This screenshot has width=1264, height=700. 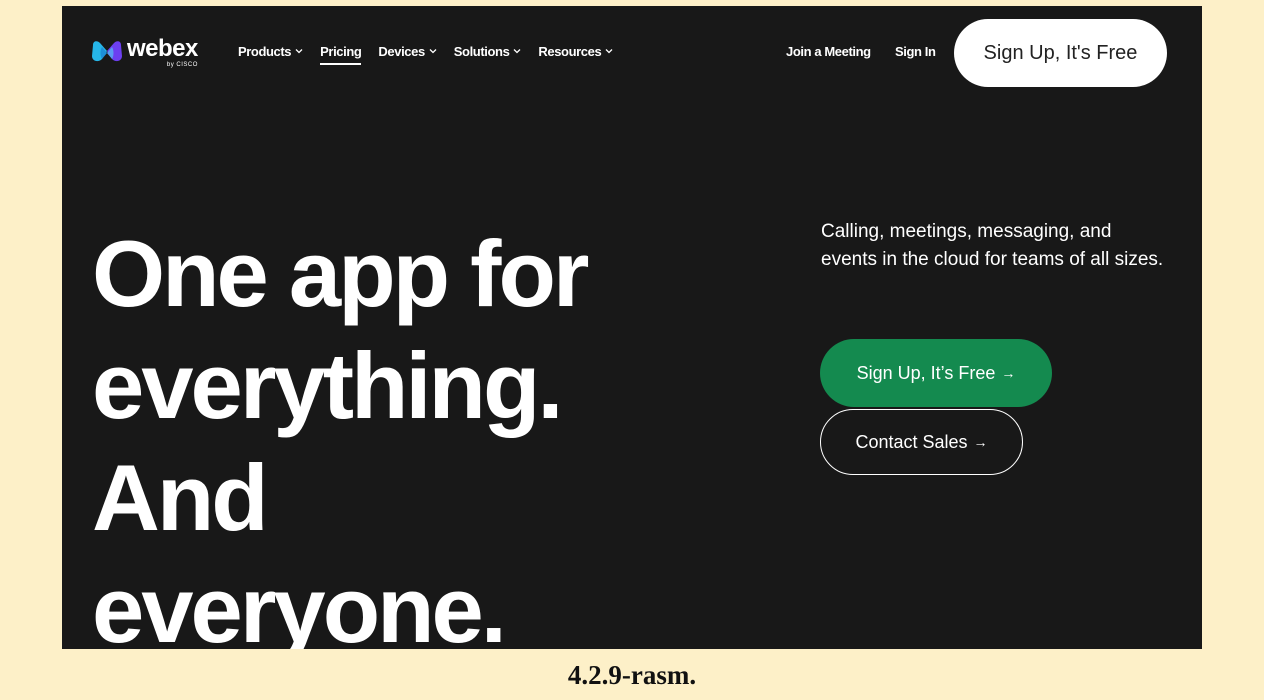 I want to click on signup-header-button: Sign Up, It's Free, so click(x=1060, y=53).